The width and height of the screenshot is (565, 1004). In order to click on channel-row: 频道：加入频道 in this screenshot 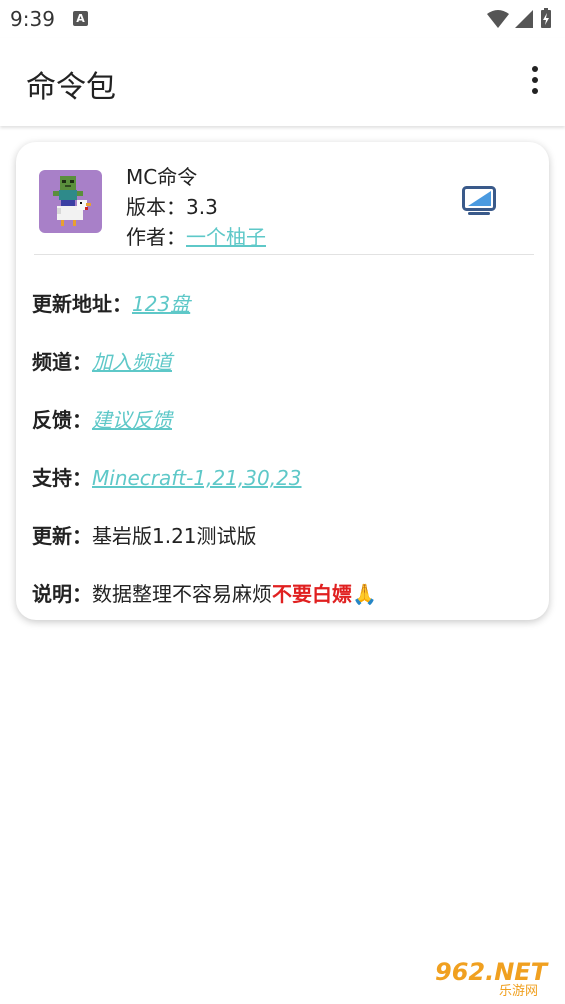, I will do `click(102, 360)`.